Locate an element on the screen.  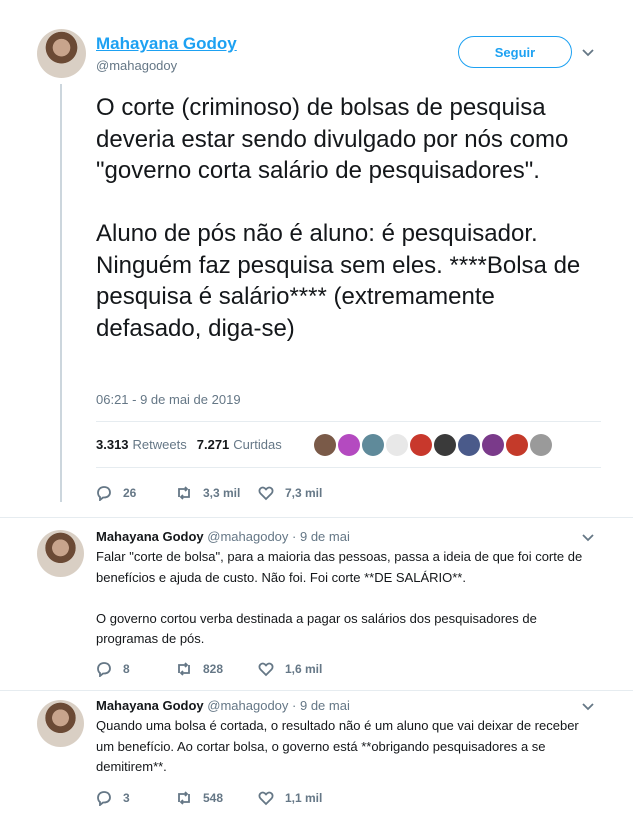
engagement-stats: 3.313 Retweets 7.271 Curtidas is located at coordinates (189, 444).